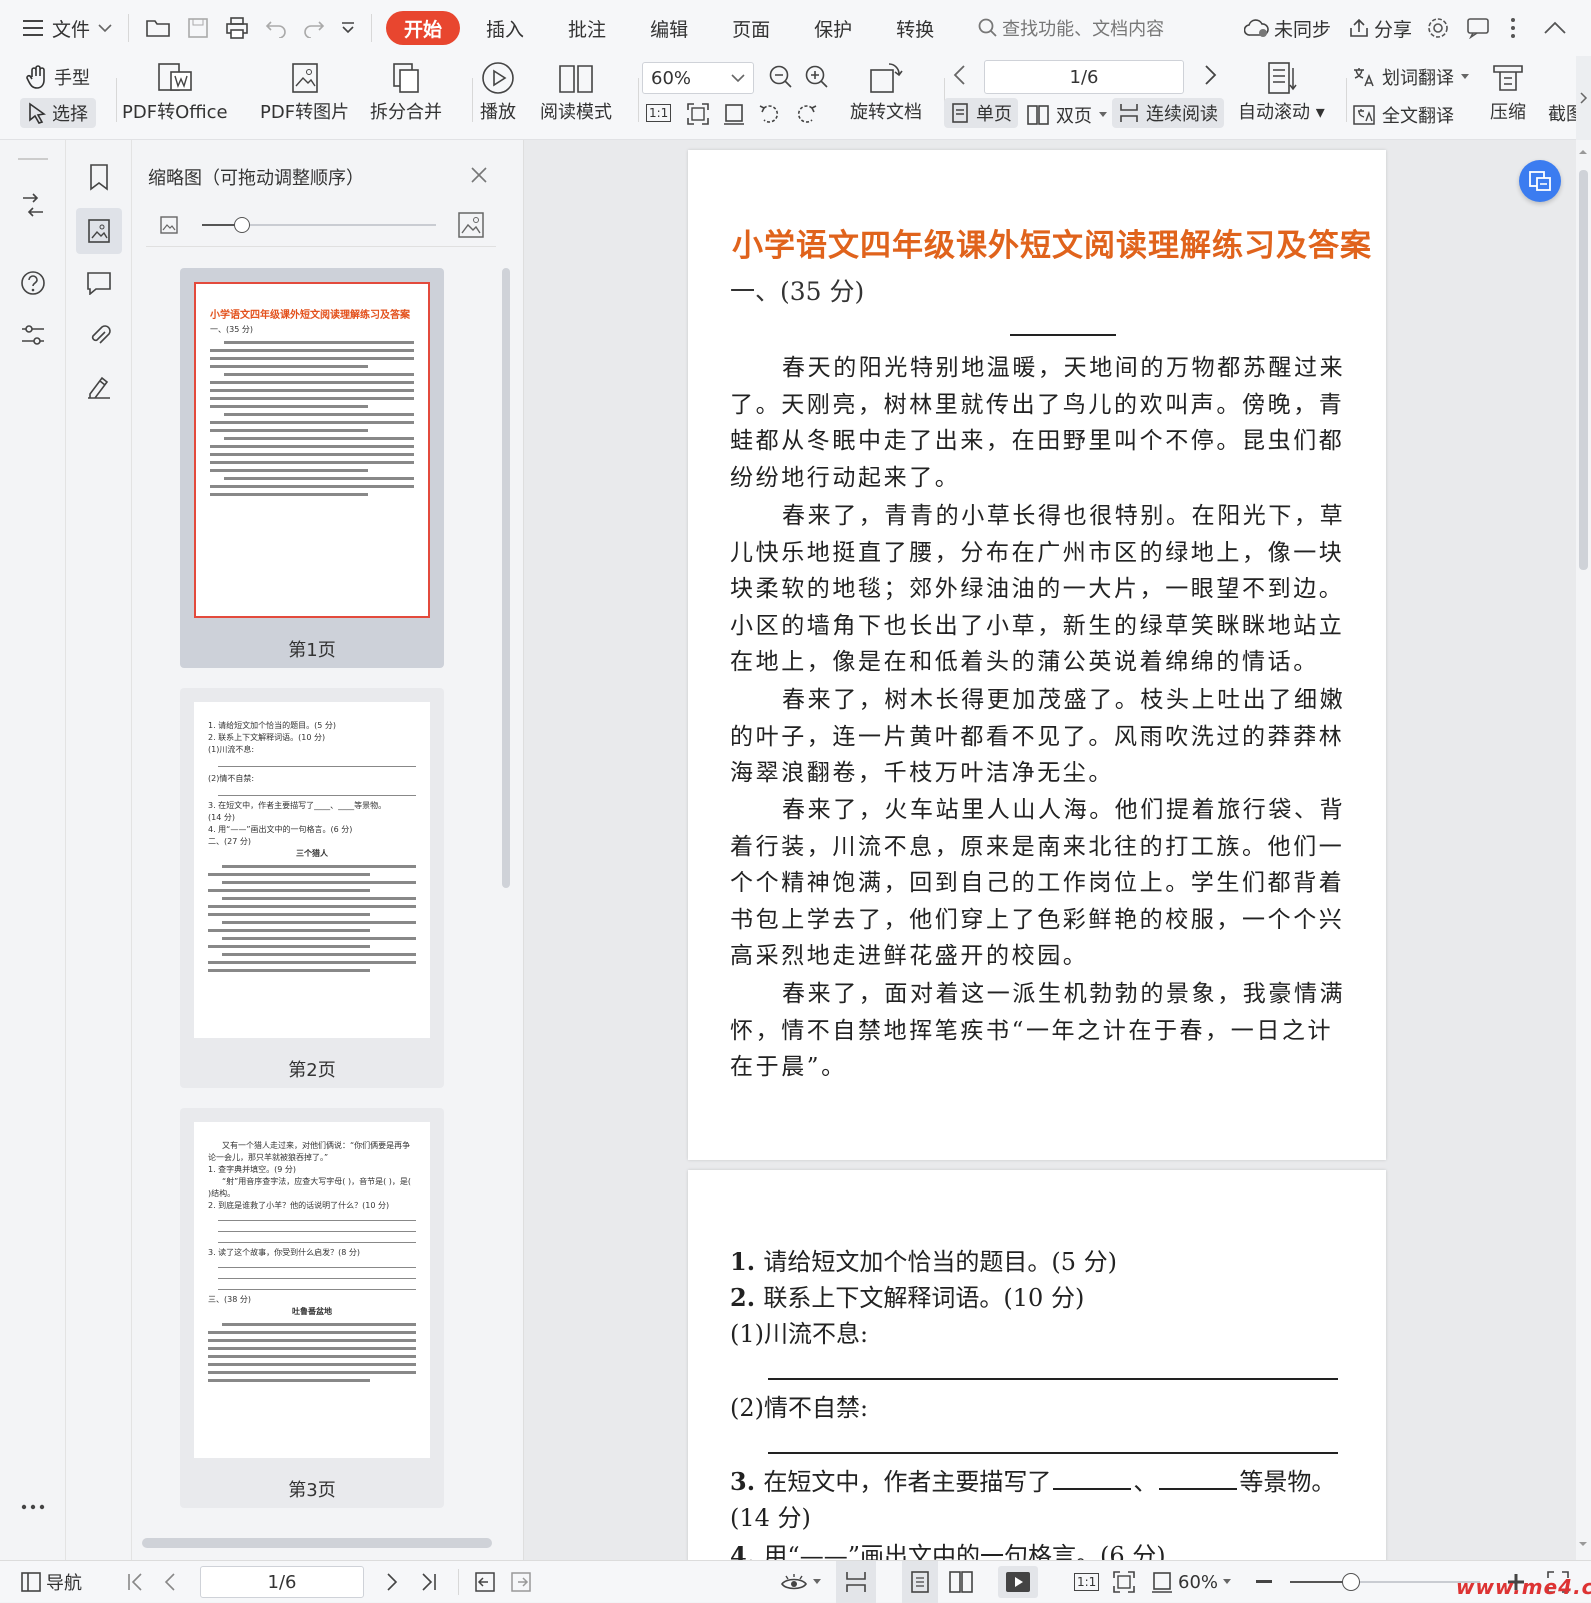 This screenshot has height=1603, width=1591. Describe the element at coordinates (33, 1507) in the screenshot. I see `more-horizontal-icon` at that location.